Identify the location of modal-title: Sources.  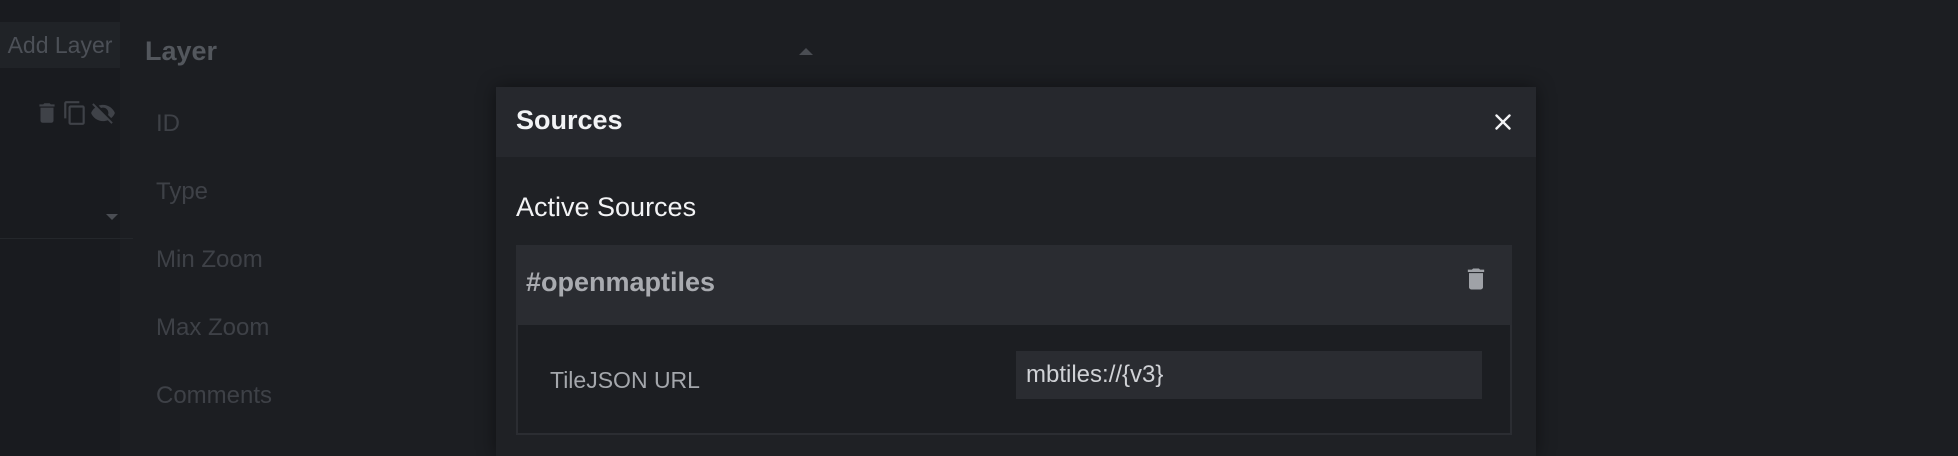
(569, 120).